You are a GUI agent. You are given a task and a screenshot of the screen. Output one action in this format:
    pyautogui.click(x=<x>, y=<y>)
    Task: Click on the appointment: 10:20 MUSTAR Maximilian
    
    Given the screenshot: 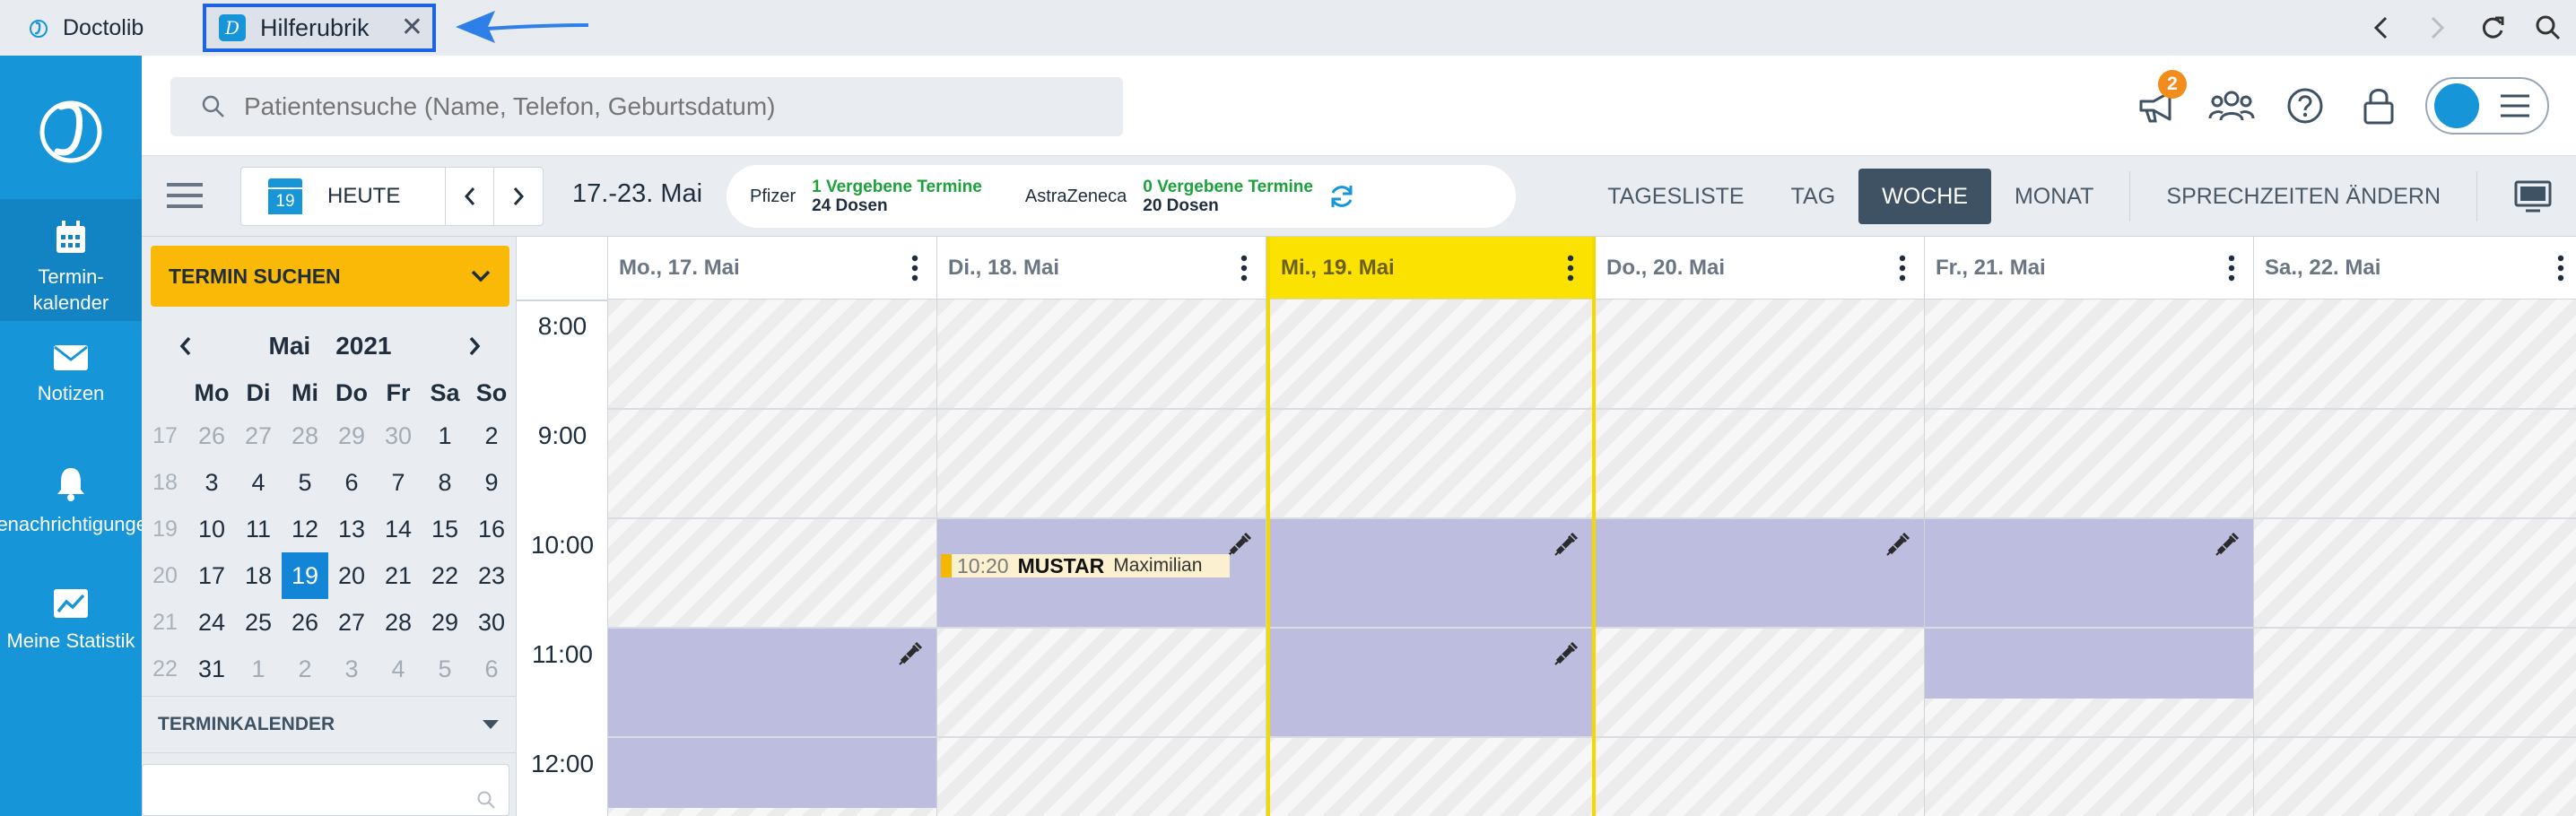 What is the action you would take?
    pyautogui.click(x=1085, y=566)
    